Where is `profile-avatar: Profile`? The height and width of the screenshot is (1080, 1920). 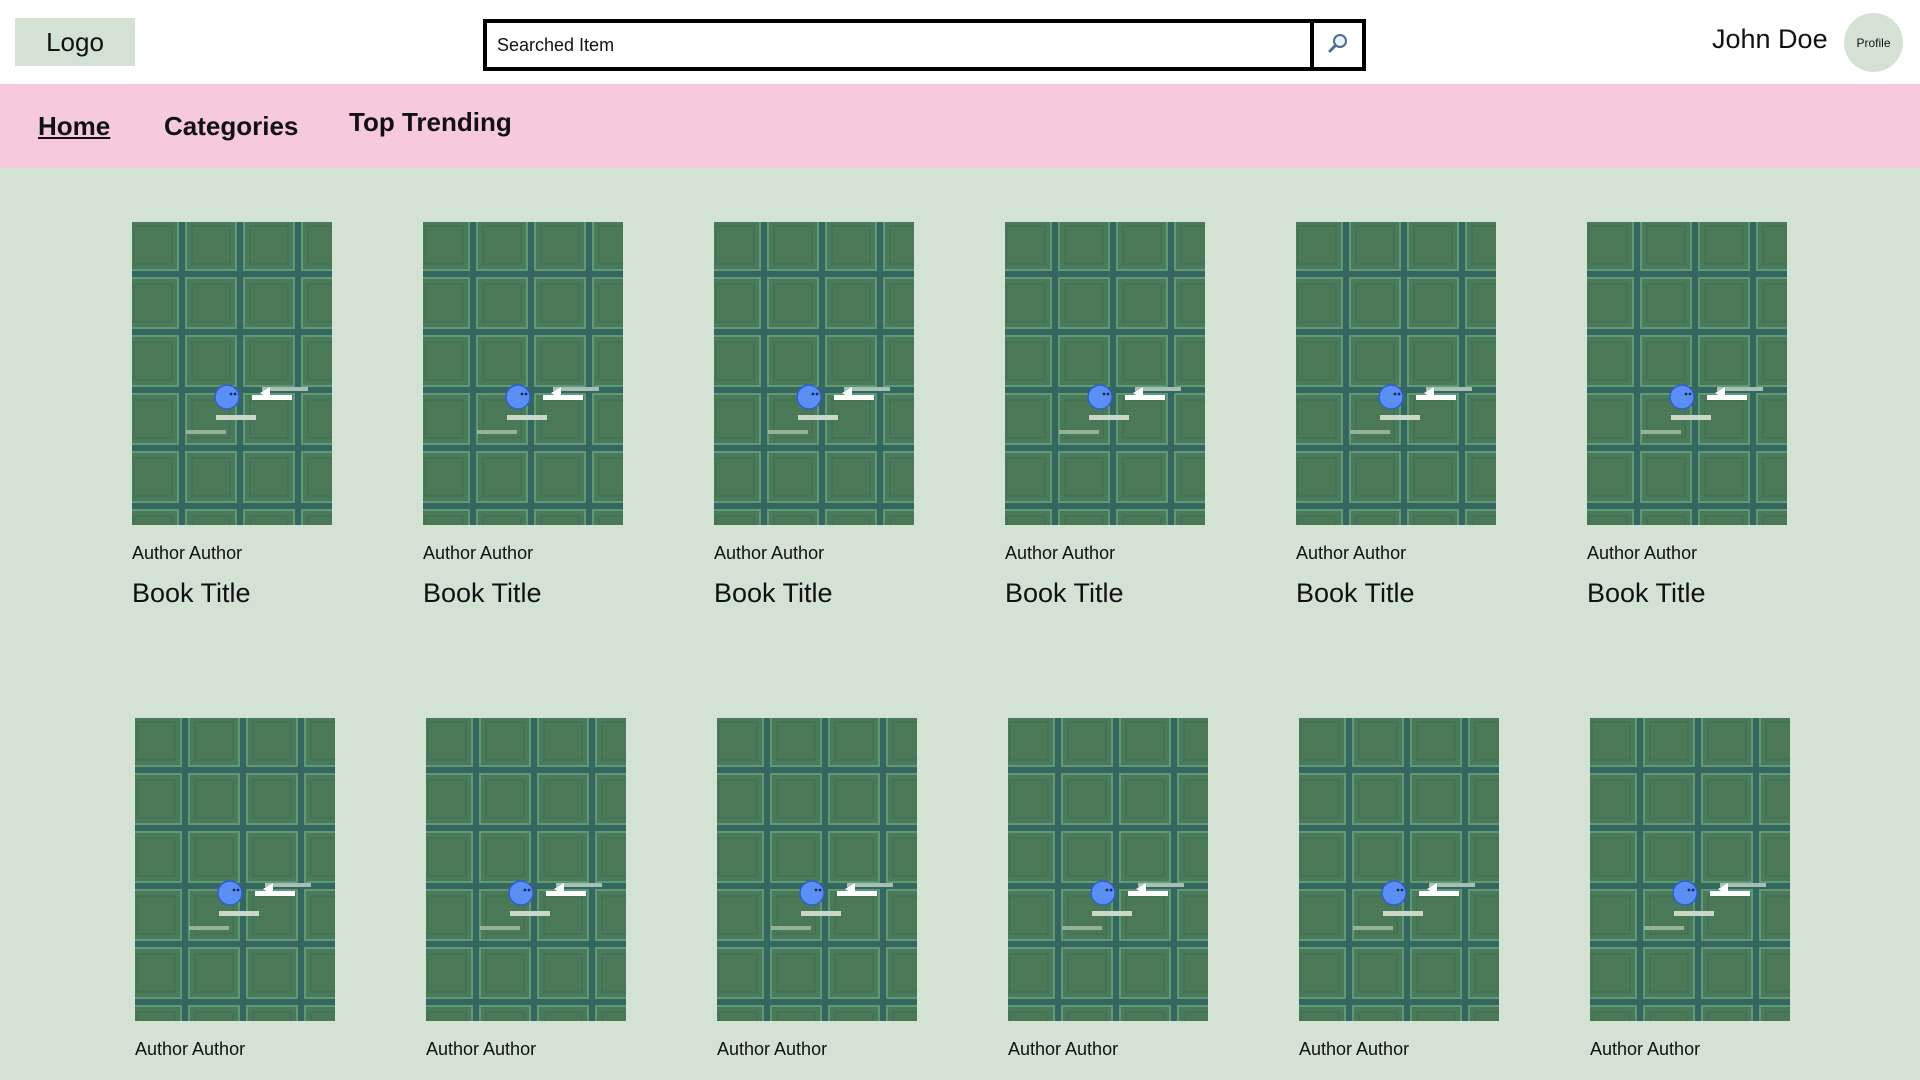 profile-avatar: Profile is located at coordinates (1873, 42).